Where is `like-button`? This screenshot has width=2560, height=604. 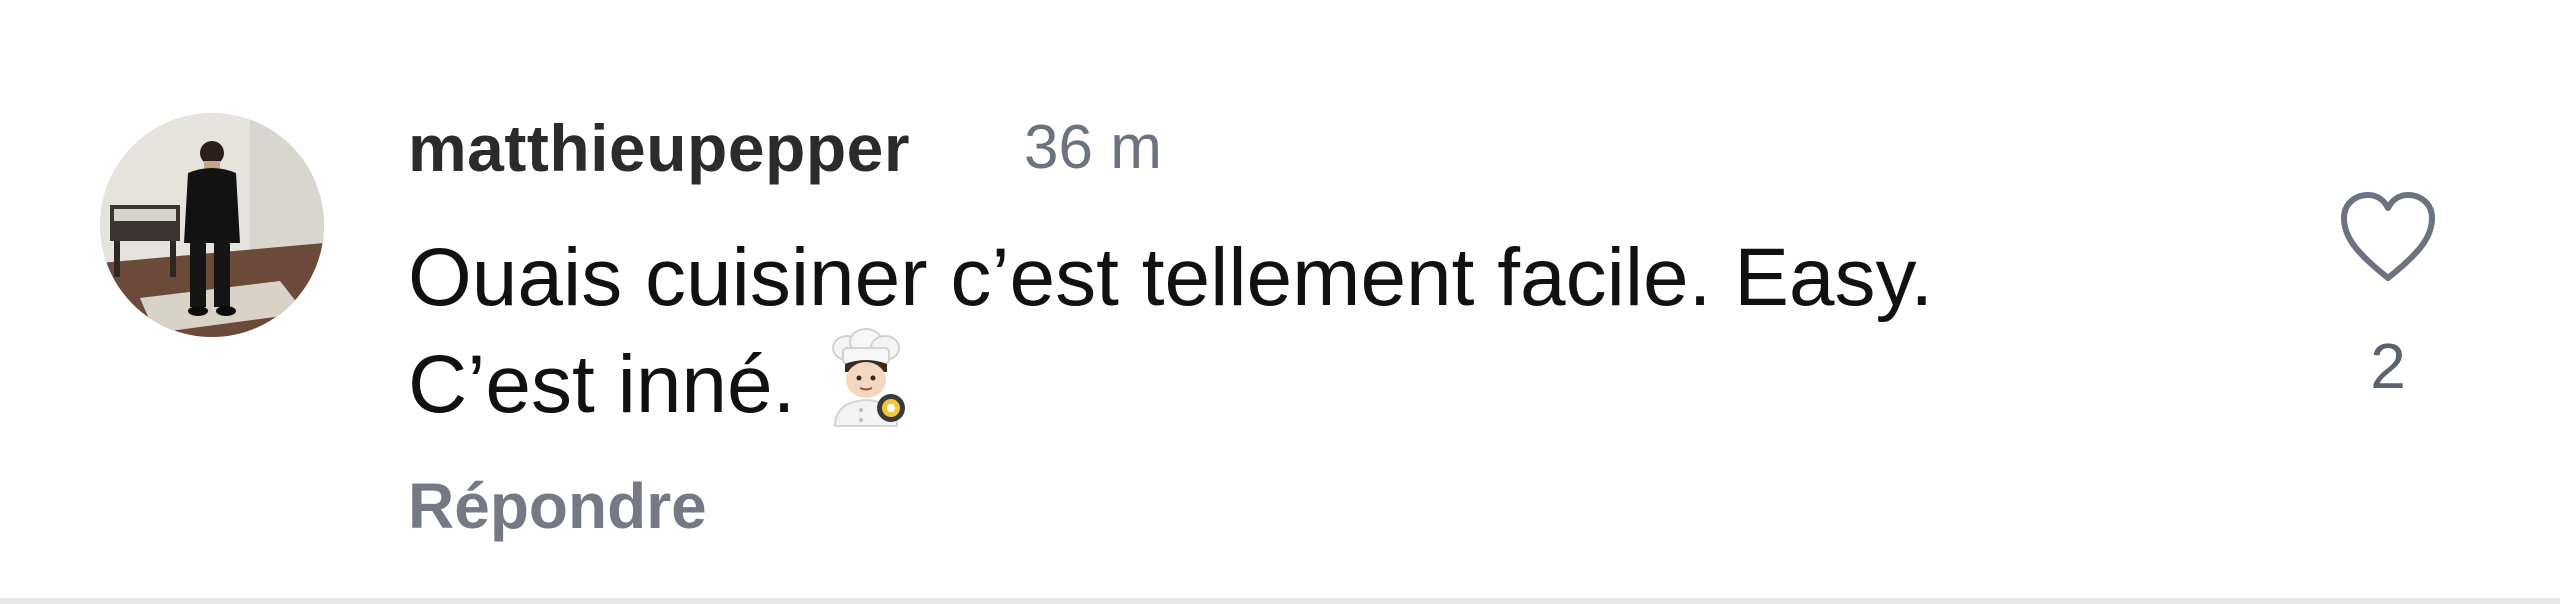 like-button is located at coordinates (2388, 238).